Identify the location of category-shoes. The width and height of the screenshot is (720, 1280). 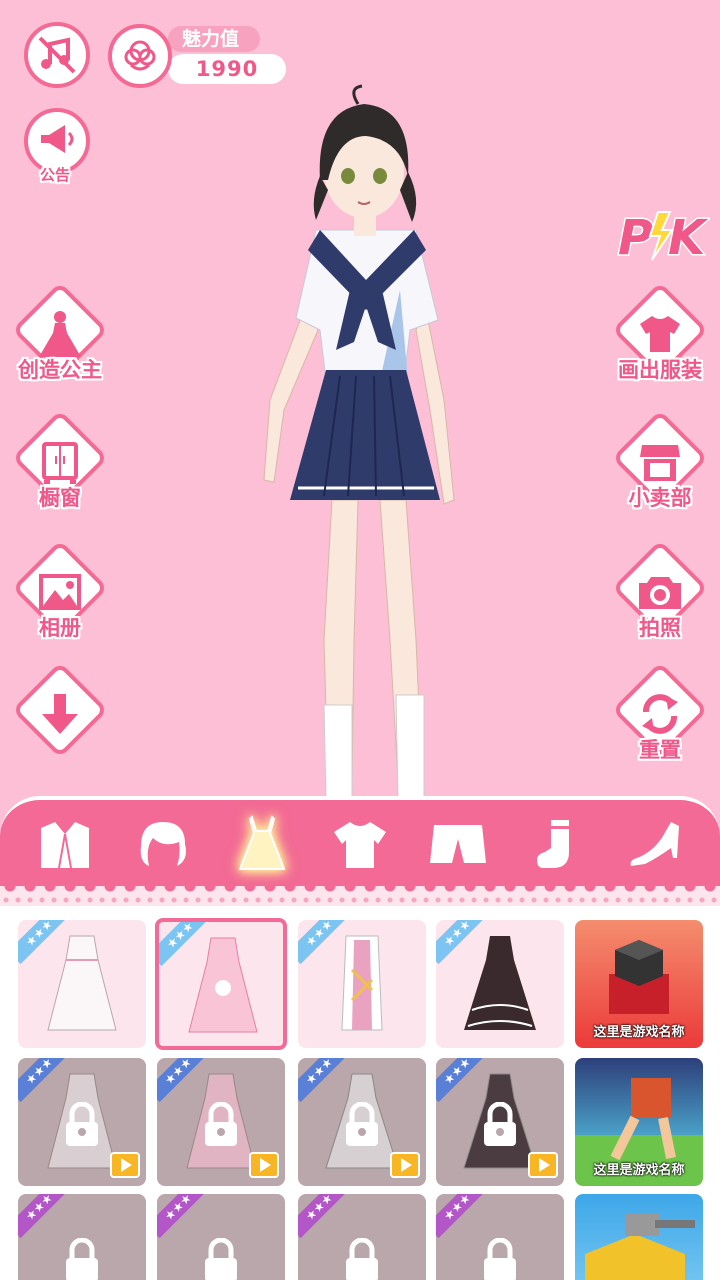
(655, 844).